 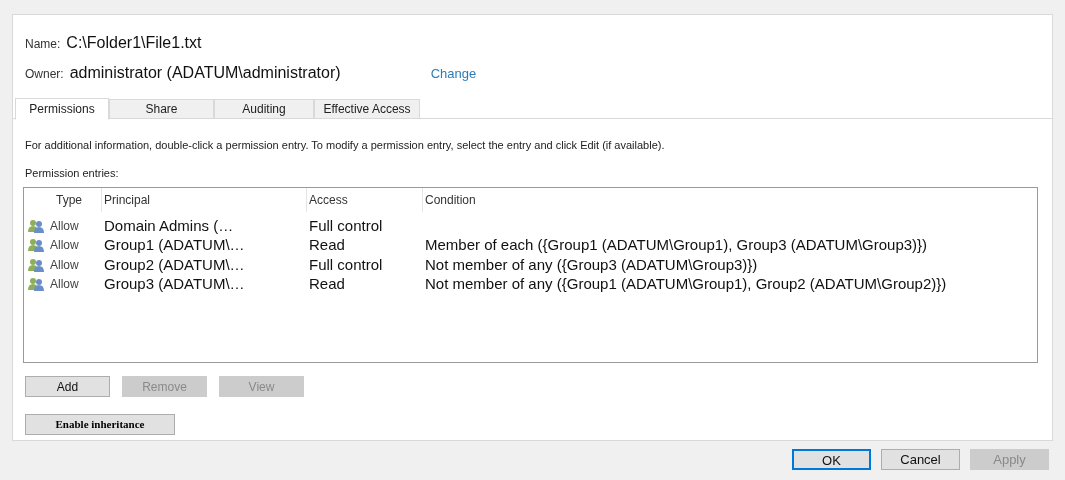 I want to click on column-header: Principal, so click(x=204, y=200).